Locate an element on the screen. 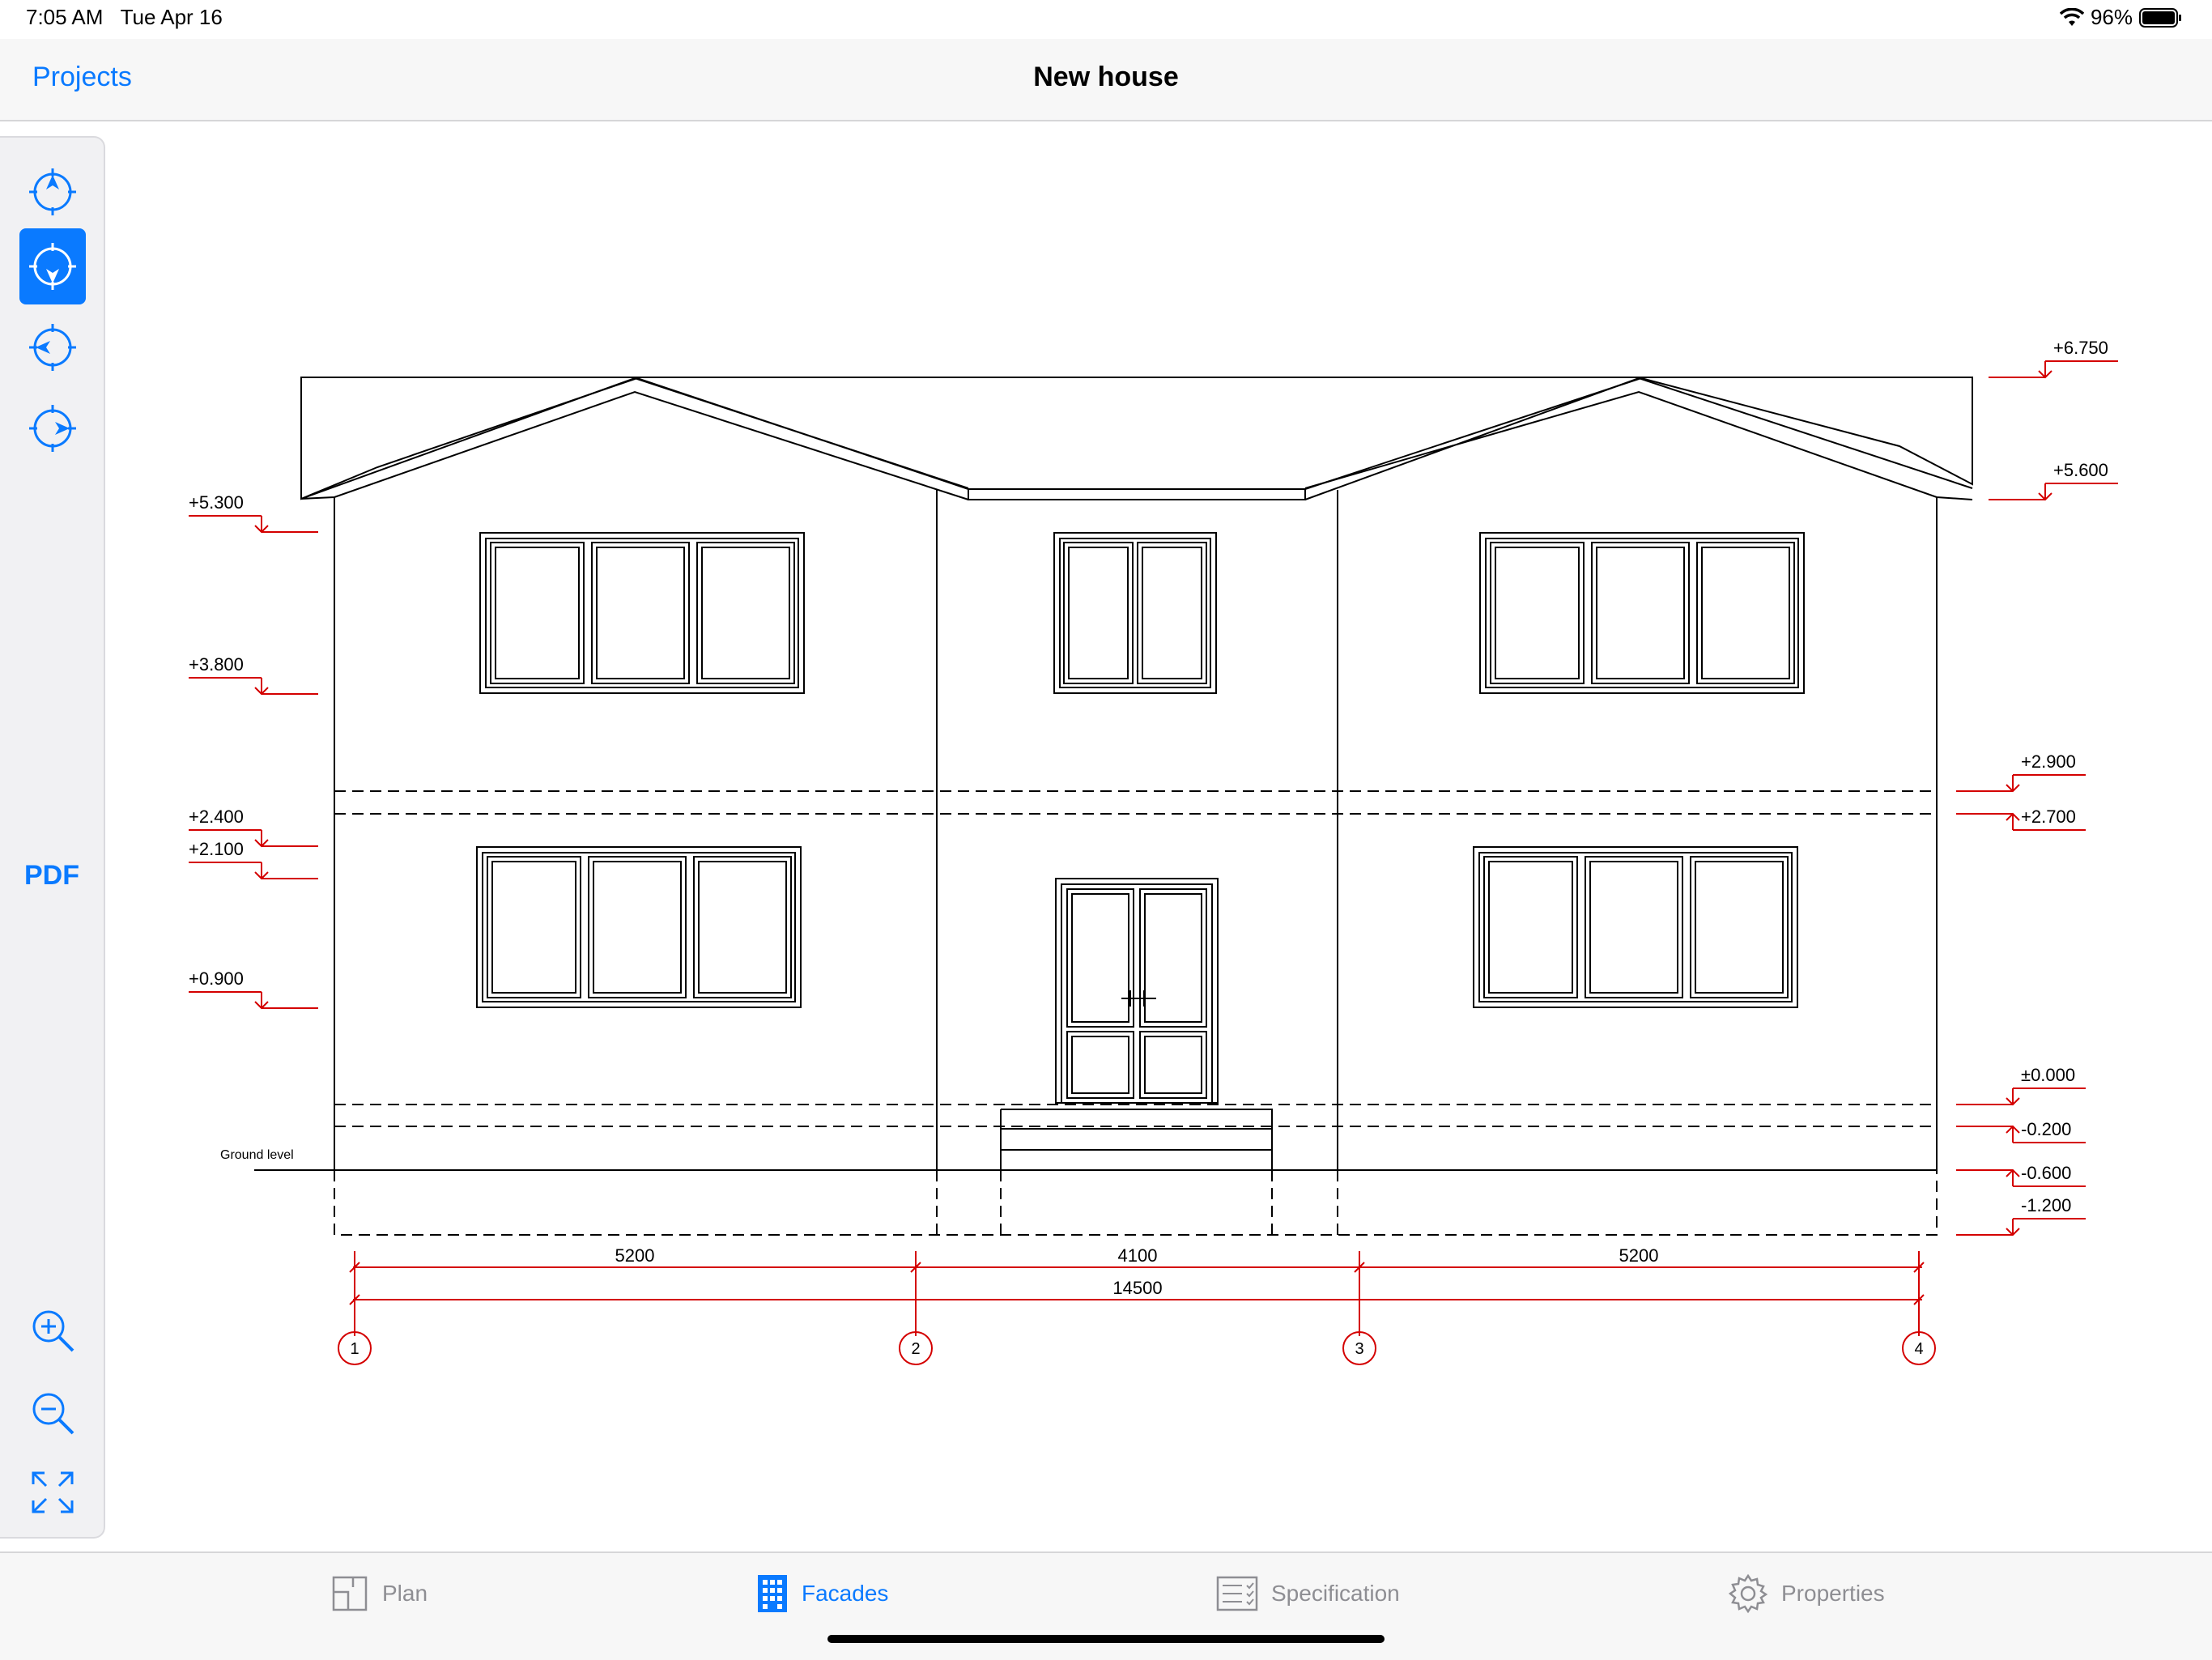 The image size is (2212, 1660). axis-label: 2 is located at coordinates (916, 1349).